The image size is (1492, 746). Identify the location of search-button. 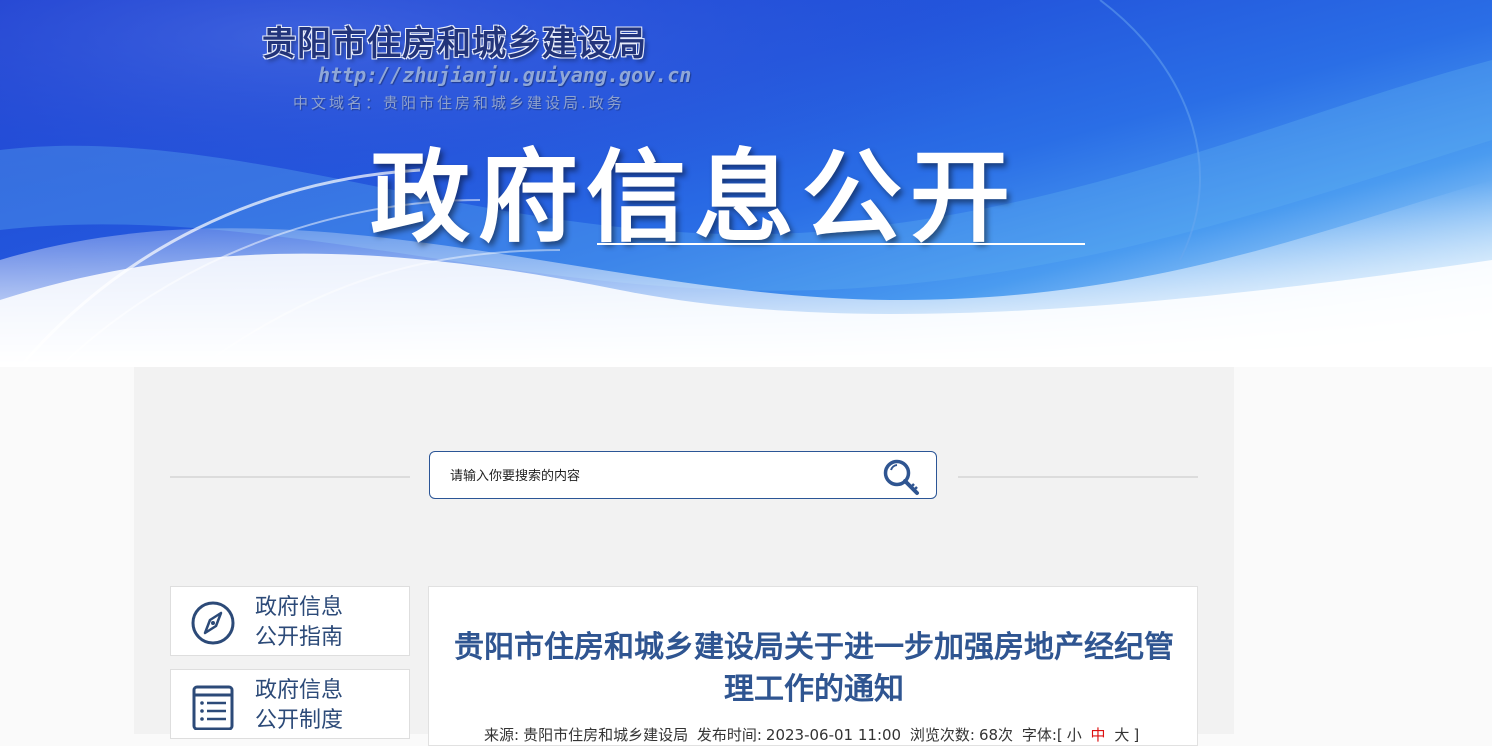
(902, 476).